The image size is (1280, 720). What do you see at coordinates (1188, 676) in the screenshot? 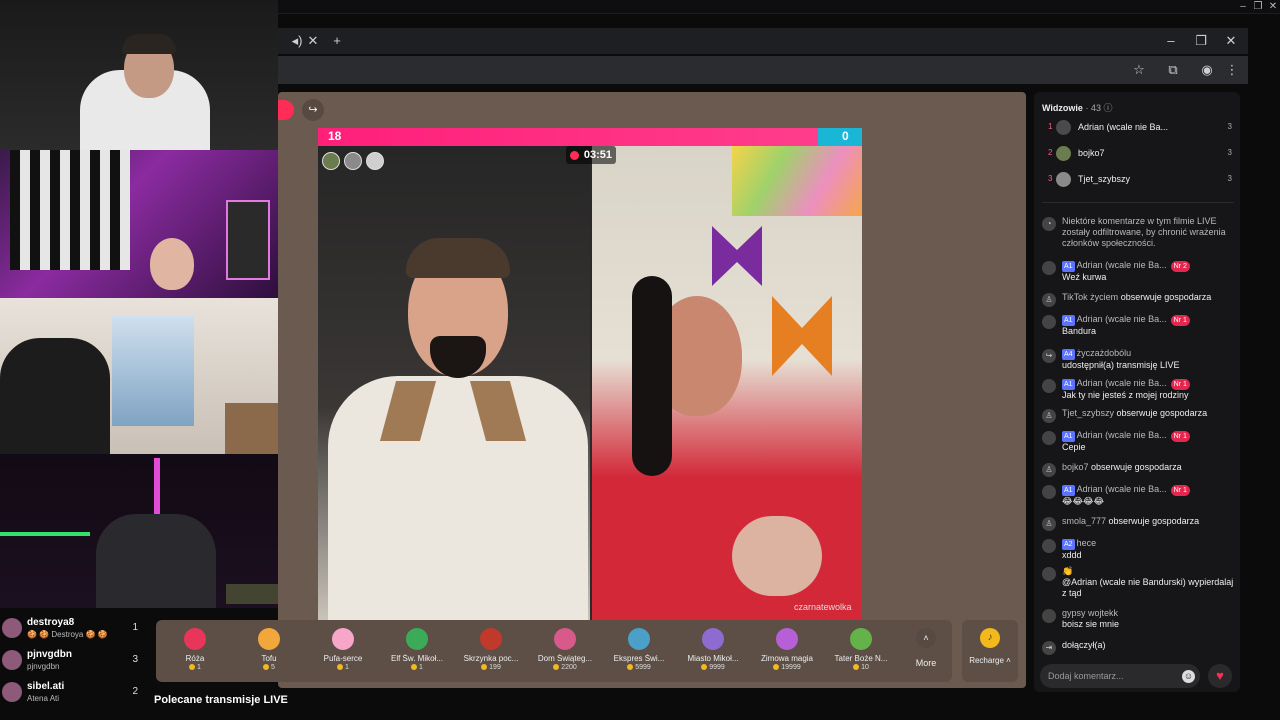
I see `emoji-icon: ☺` at bounding box center [1188, 676].